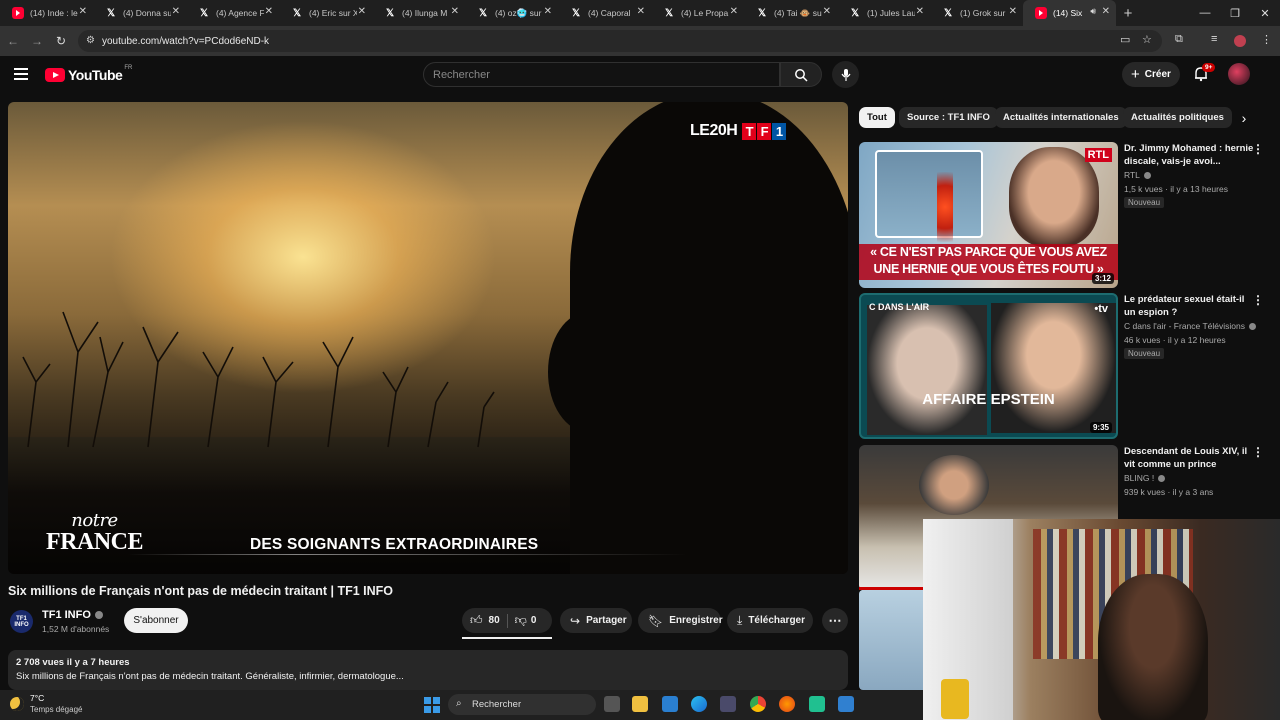  What do you see at coordinates (1125, 39) in the screenshot?
I see `cast-icon: ▭` at bounding box center [1125, 39].